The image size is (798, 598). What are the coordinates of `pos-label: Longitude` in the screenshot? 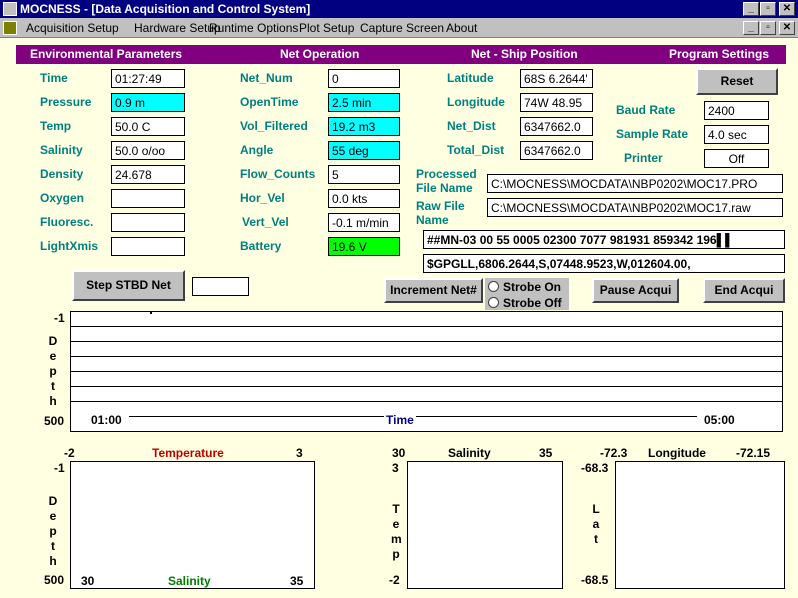 It's located at (476, 102).